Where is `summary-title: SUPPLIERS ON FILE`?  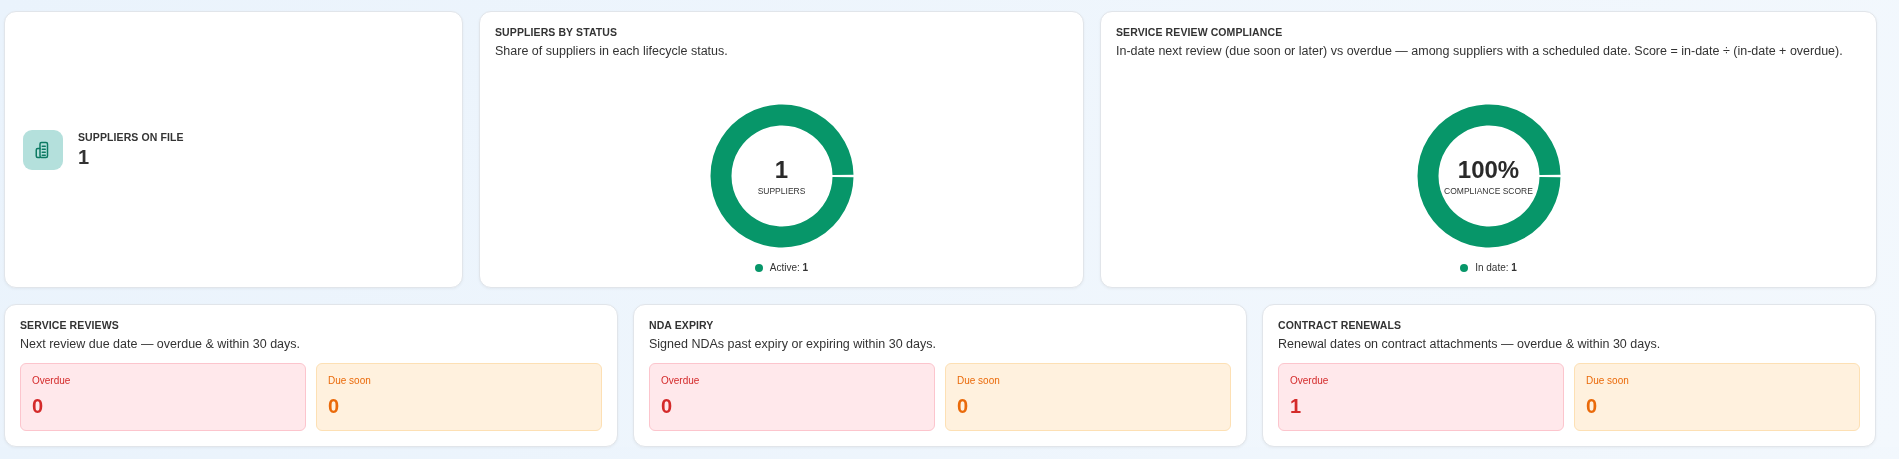 summary-title: SUPPLIERS ON FILE is located at coordinates (131, 136).